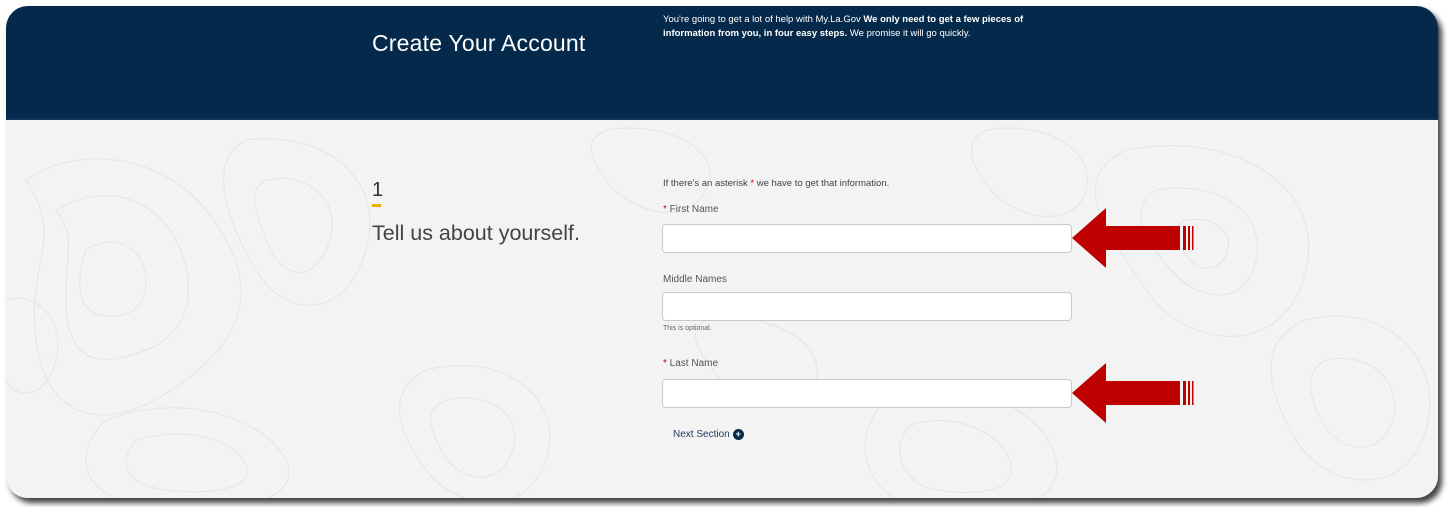  What do you see at coordinates (701, 434) in the screenshot?
I see `next-section-label: Next Section` at bounding box center [701, 434].